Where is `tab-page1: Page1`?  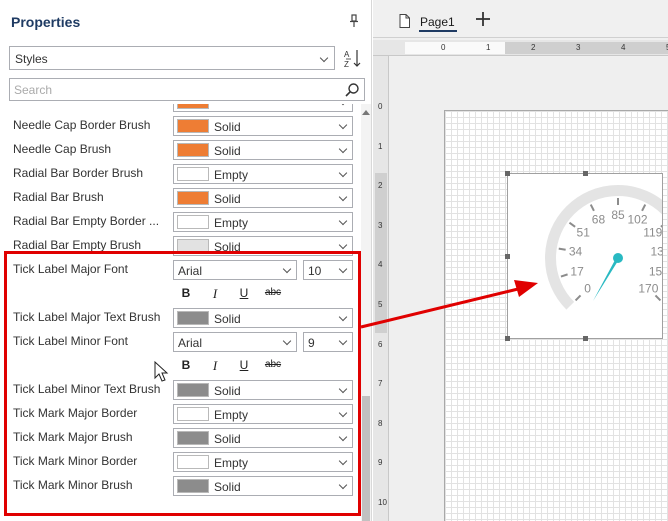 tab-page1: Page1 is located at coordinates (429, 21).